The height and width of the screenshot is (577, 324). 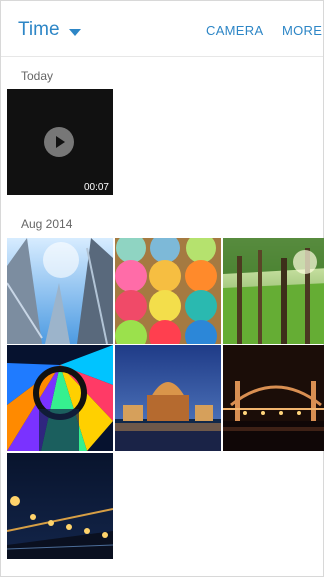 I want to click on camera-label: CAMERA, so click(x=235, y=30).